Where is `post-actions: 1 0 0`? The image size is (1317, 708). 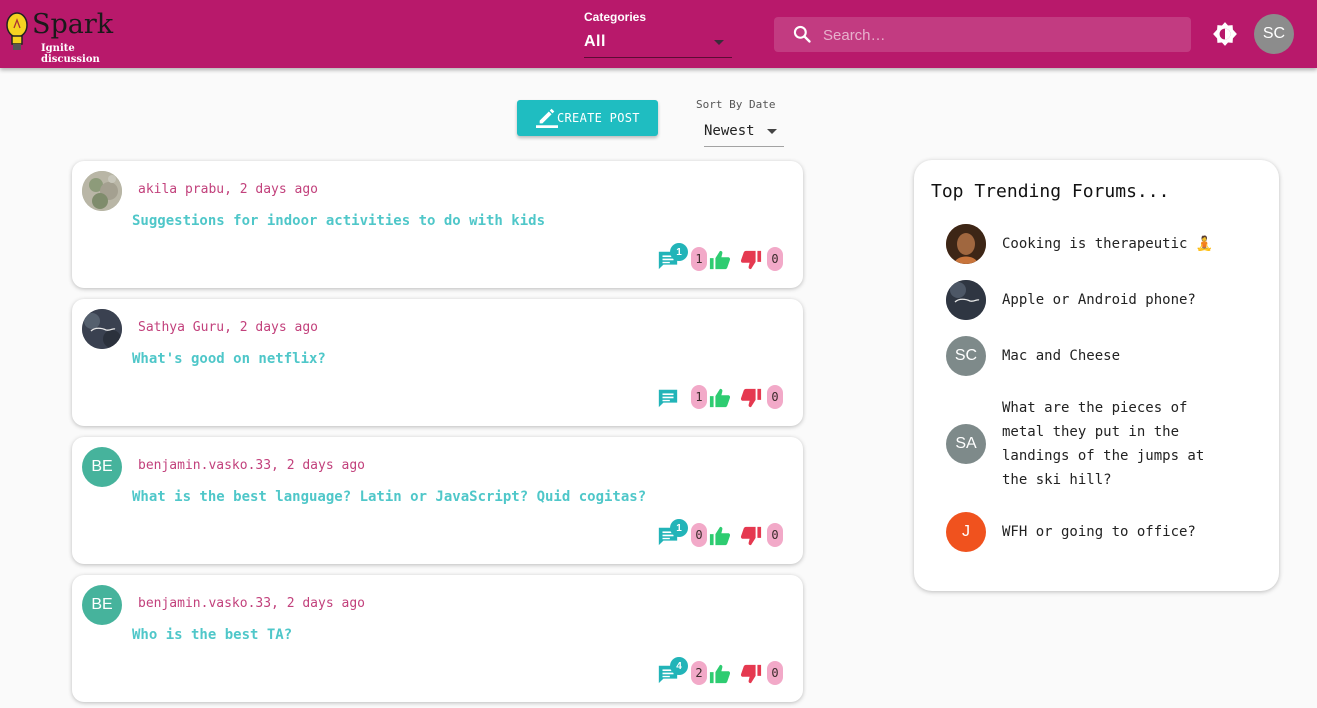 post-actions: 1 0 0 is located at coordinates (722, 534).